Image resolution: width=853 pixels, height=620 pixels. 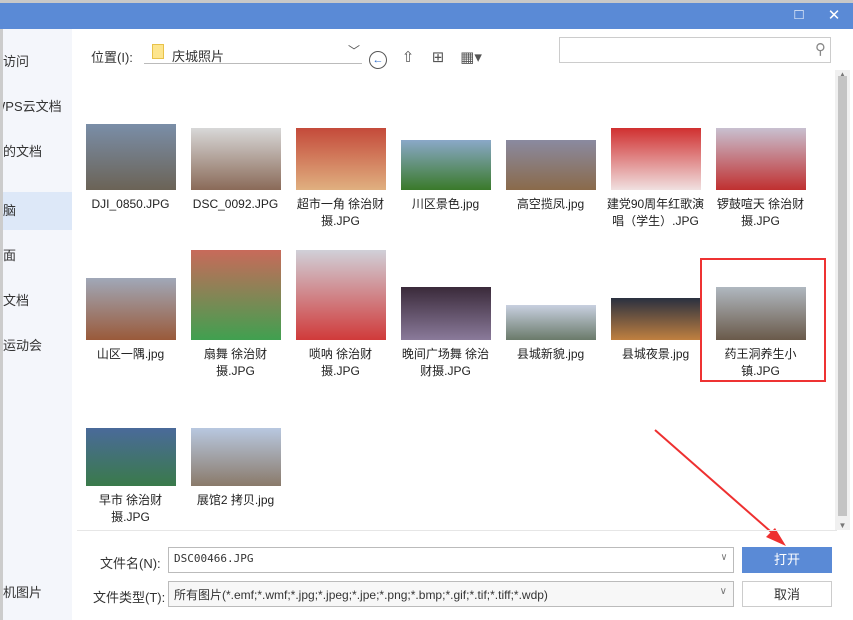 What do you see at coordinates (130, 563) in the screenshot?
I see `filename-label: 文件名(N):` at bounding box center [130, 563].